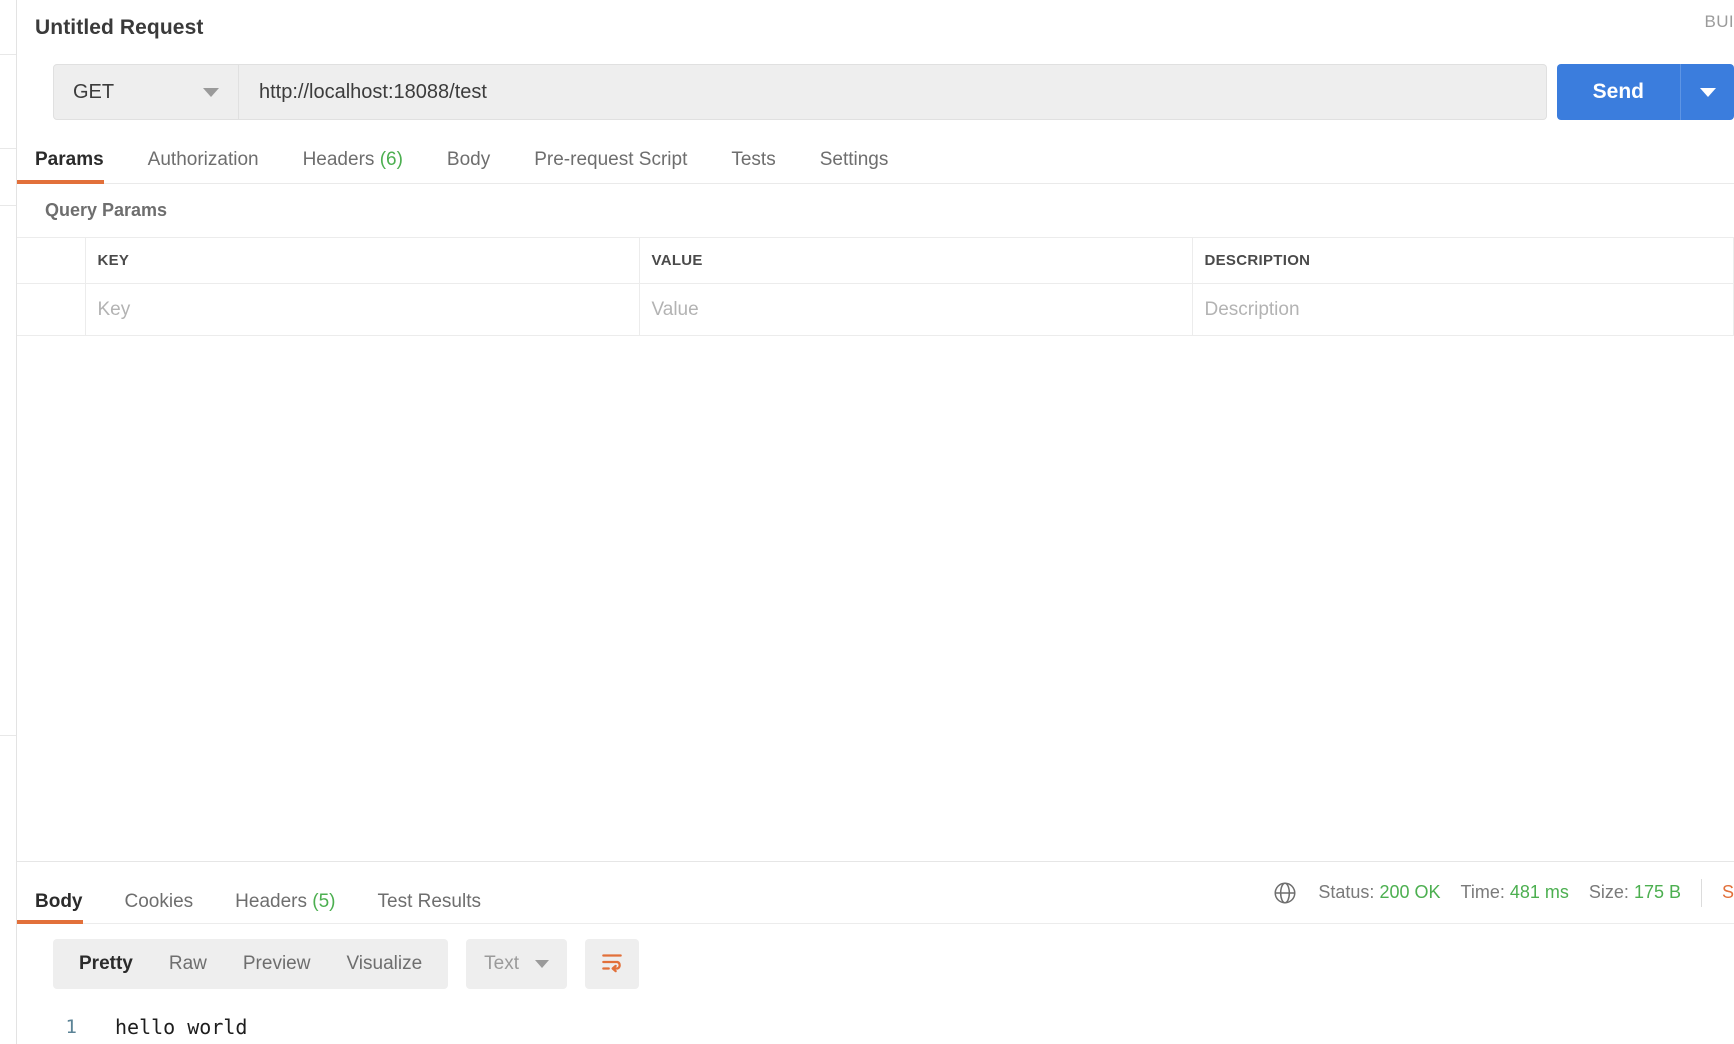 This screenshot has height=1044, width=1734. I want to click on view-preview-button: Preview, so click(277, 964).